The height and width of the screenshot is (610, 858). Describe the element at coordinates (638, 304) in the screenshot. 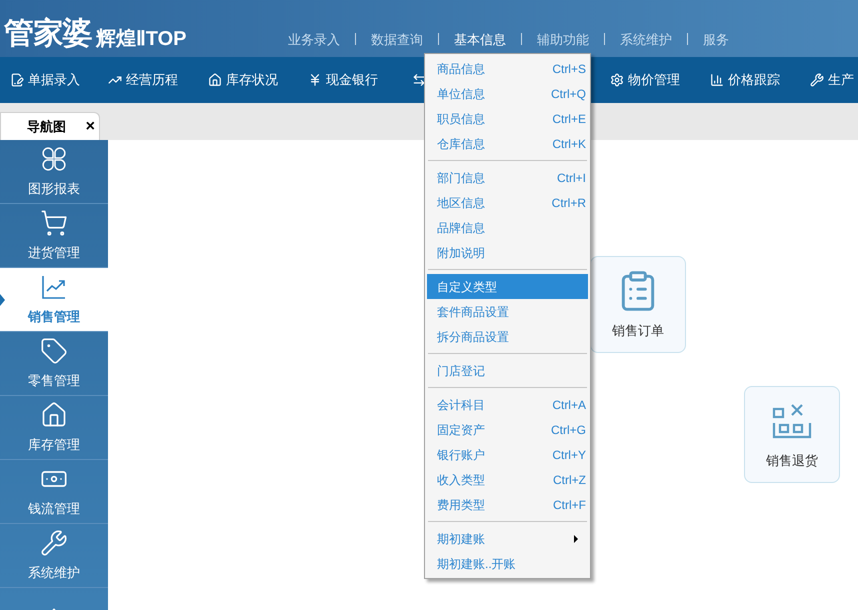

I see `shortcut-tile: 销售订单` at that location.